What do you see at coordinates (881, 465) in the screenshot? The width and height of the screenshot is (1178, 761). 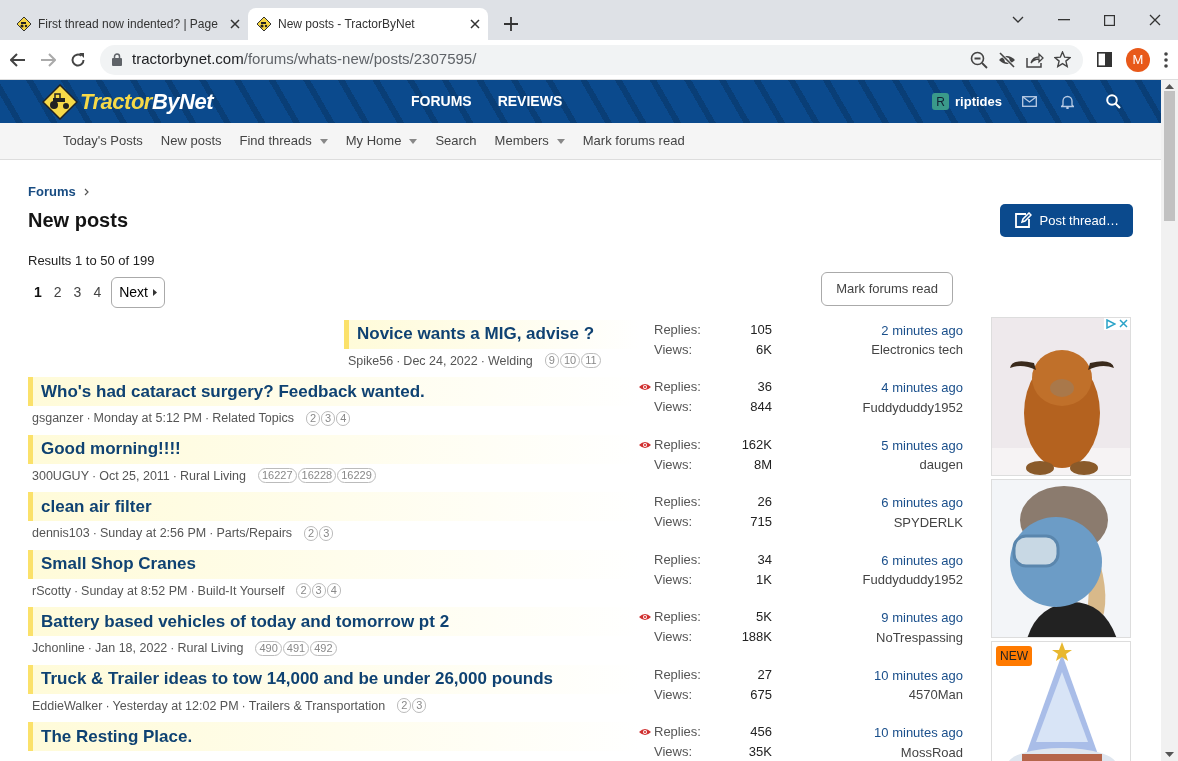 I see `last-poster-link: daugen` at bounding box center [881, 465].